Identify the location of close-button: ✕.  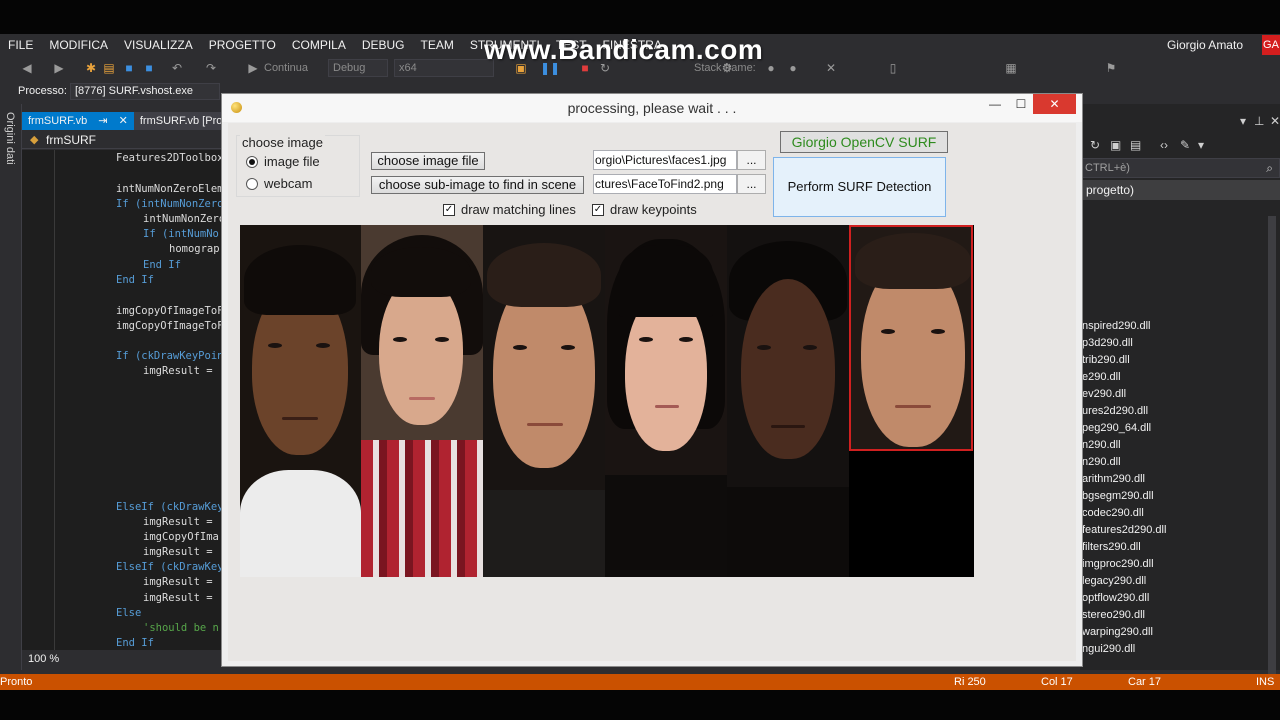
(1054, 104).